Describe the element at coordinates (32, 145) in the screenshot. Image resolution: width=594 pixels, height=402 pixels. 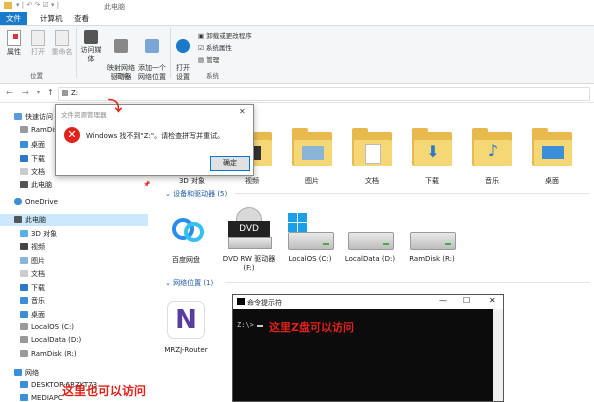
I see `nav-item-desktop: 桌面` at that location.